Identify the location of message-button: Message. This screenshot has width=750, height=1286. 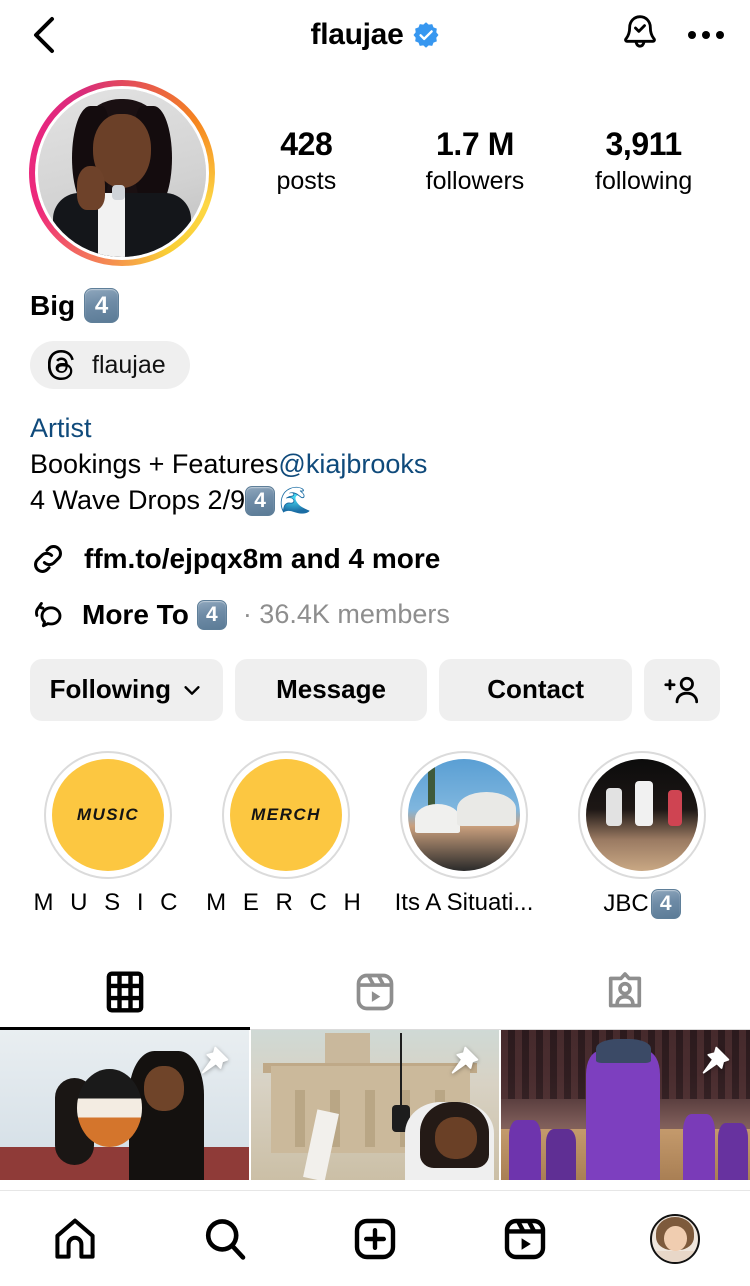
(331, 689).